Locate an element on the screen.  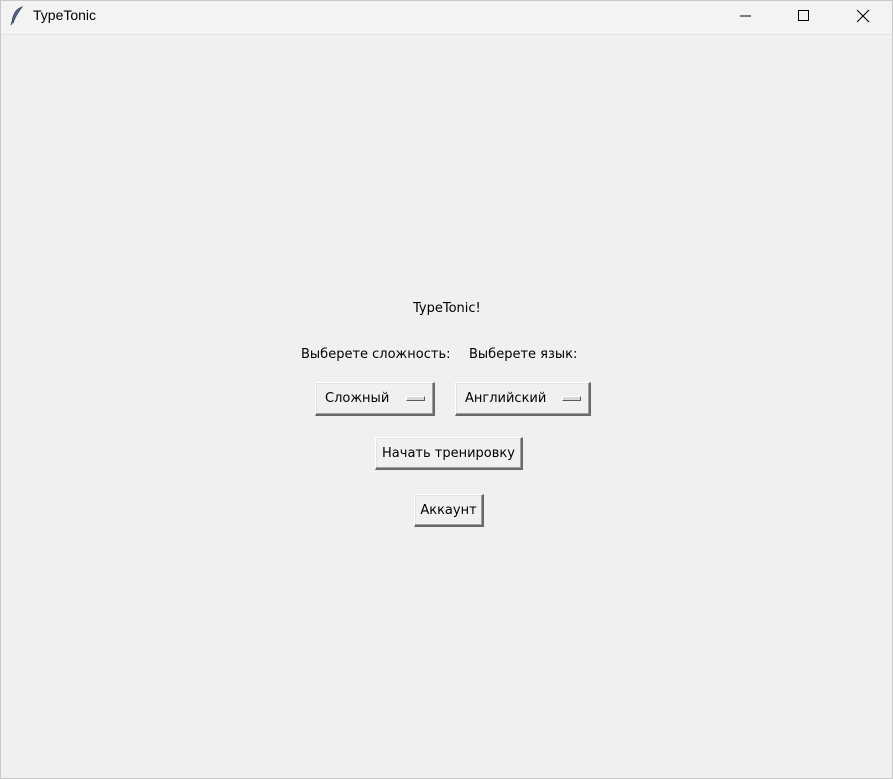
minimize-button is located at coordinates (746, 15).